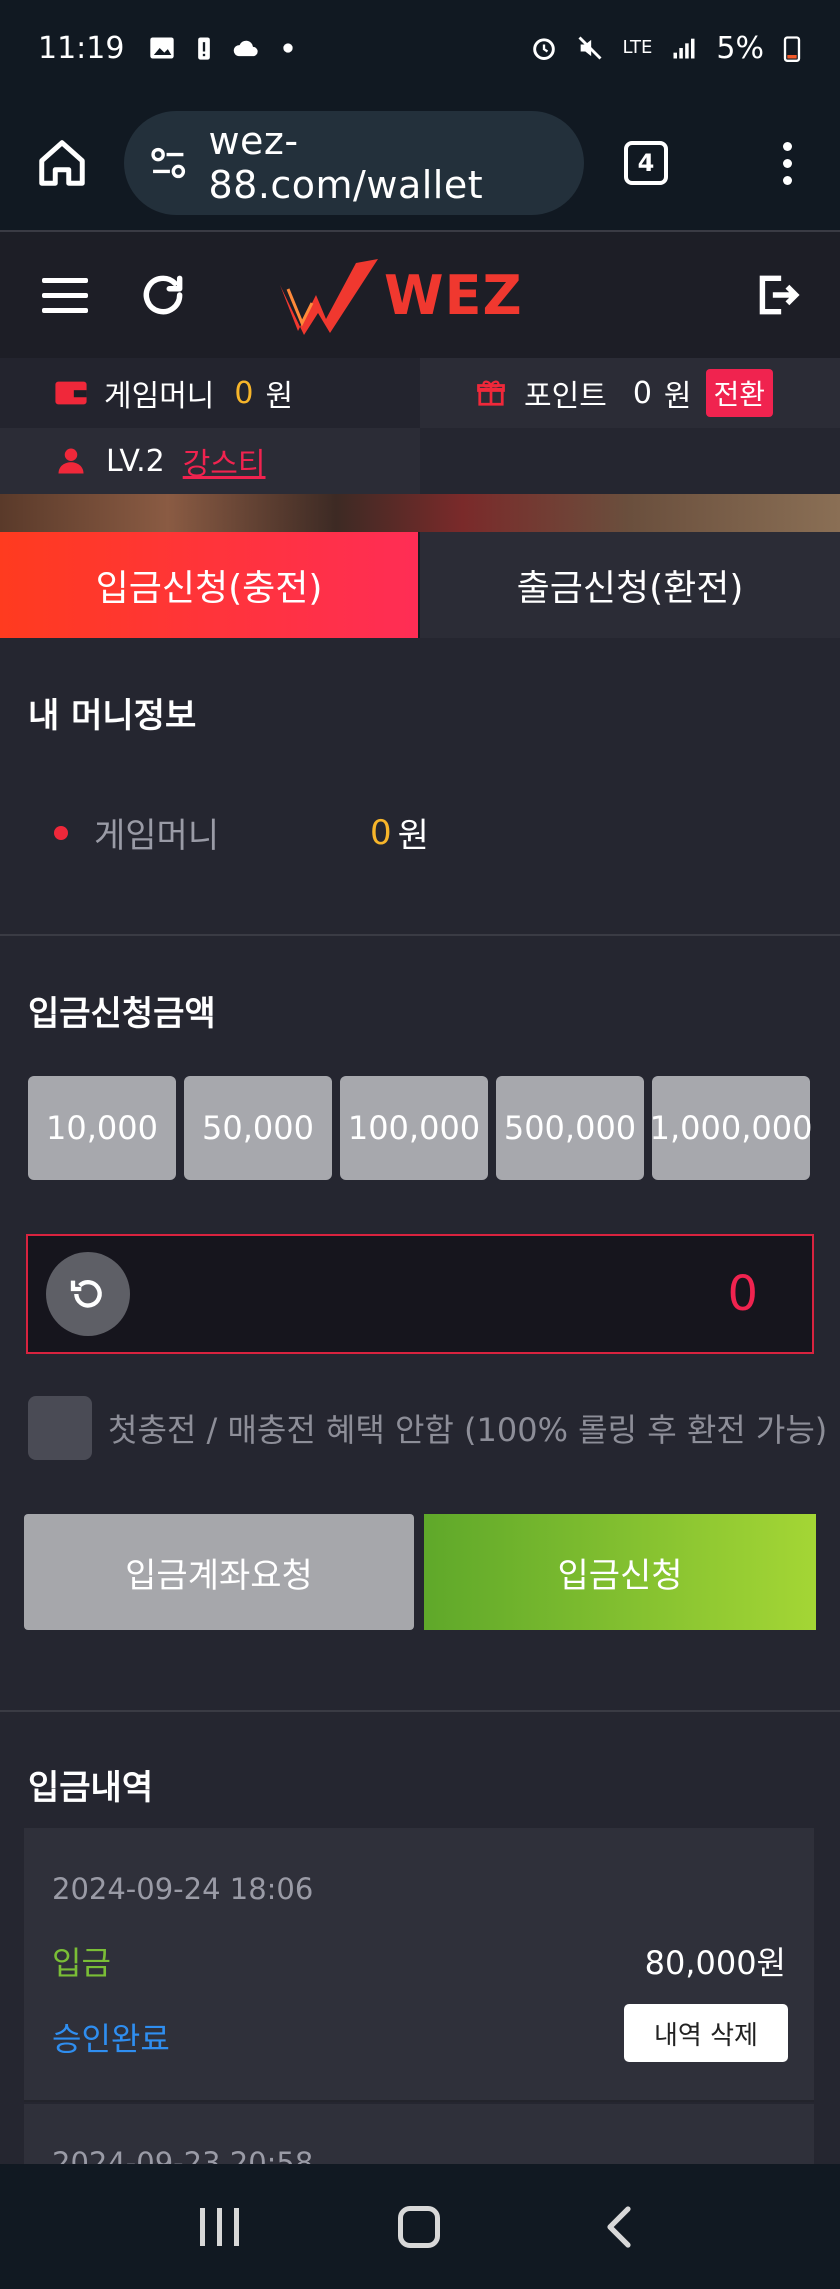 This screenshot has width=840, height=2289. I want to click on site-settings-icon, so click(168, 163).